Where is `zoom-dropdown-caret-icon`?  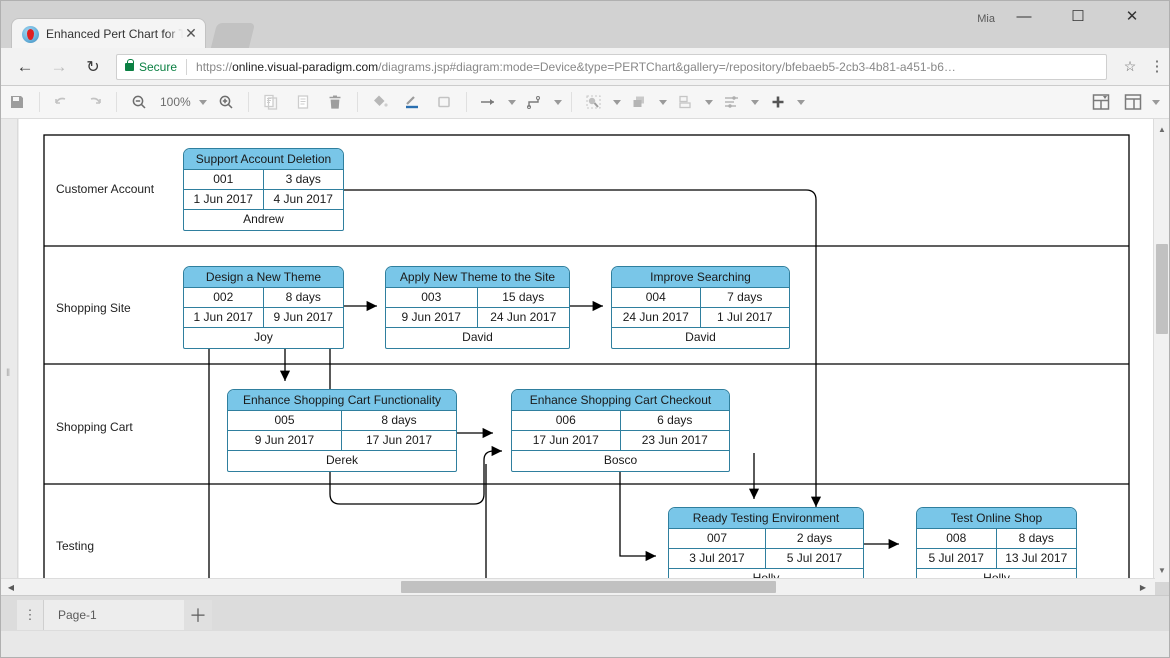 zoom-dropdown-caret-icon is located at coordinates (202, 102).